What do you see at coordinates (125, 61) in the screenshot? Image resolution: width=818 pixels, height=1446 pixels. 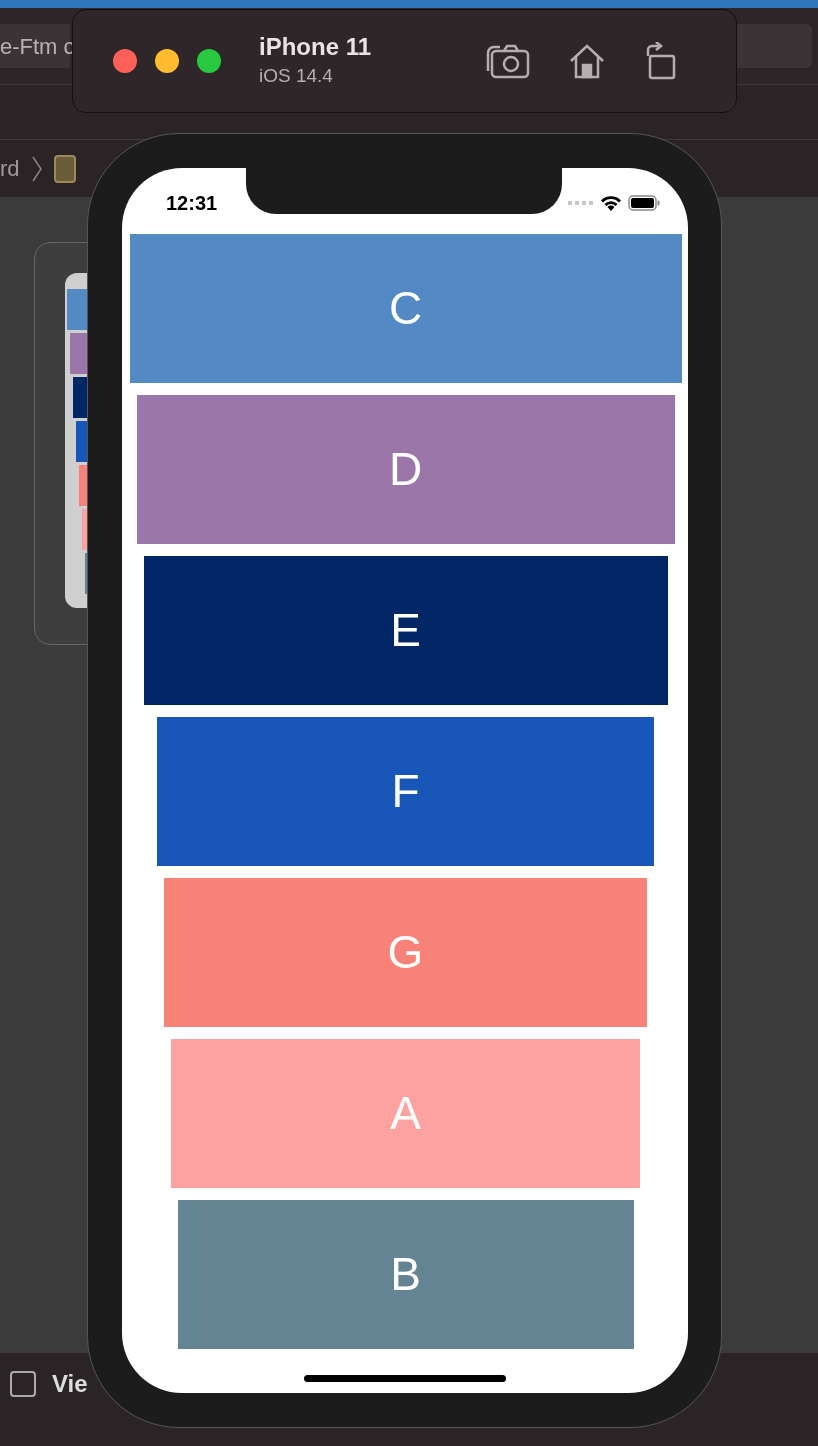 I see `close-icon` at bounding box center [125, 61].